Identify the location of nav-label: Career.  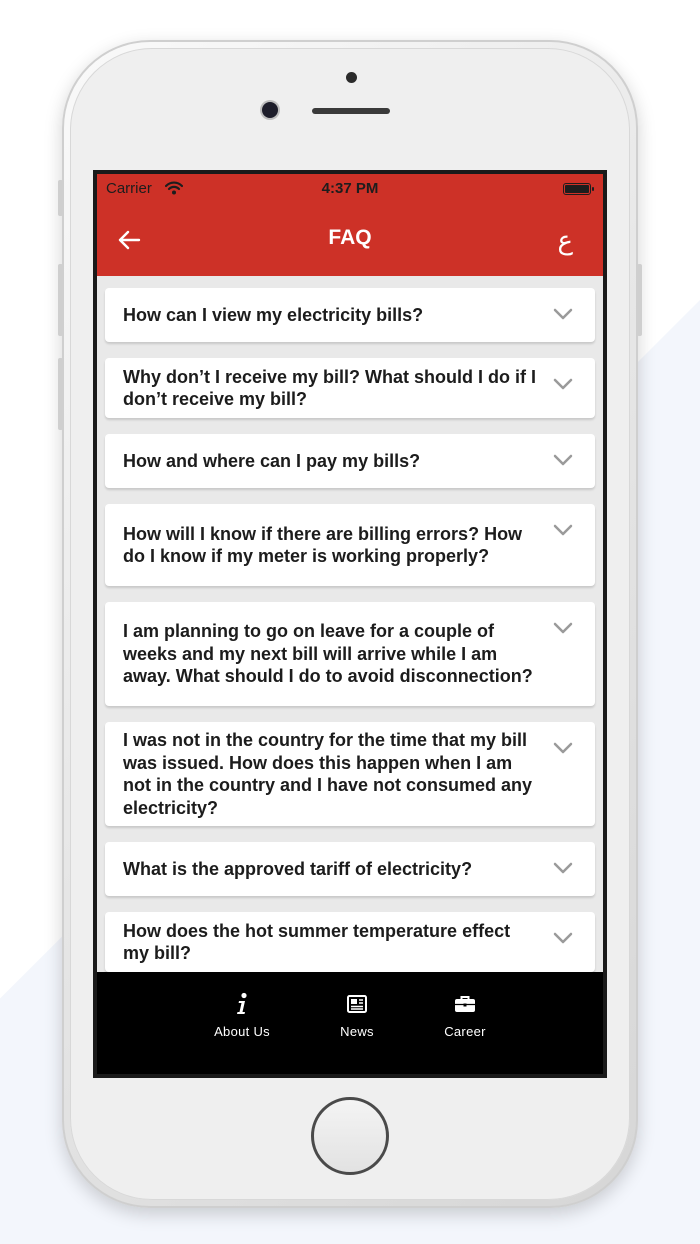
(465, 1031).